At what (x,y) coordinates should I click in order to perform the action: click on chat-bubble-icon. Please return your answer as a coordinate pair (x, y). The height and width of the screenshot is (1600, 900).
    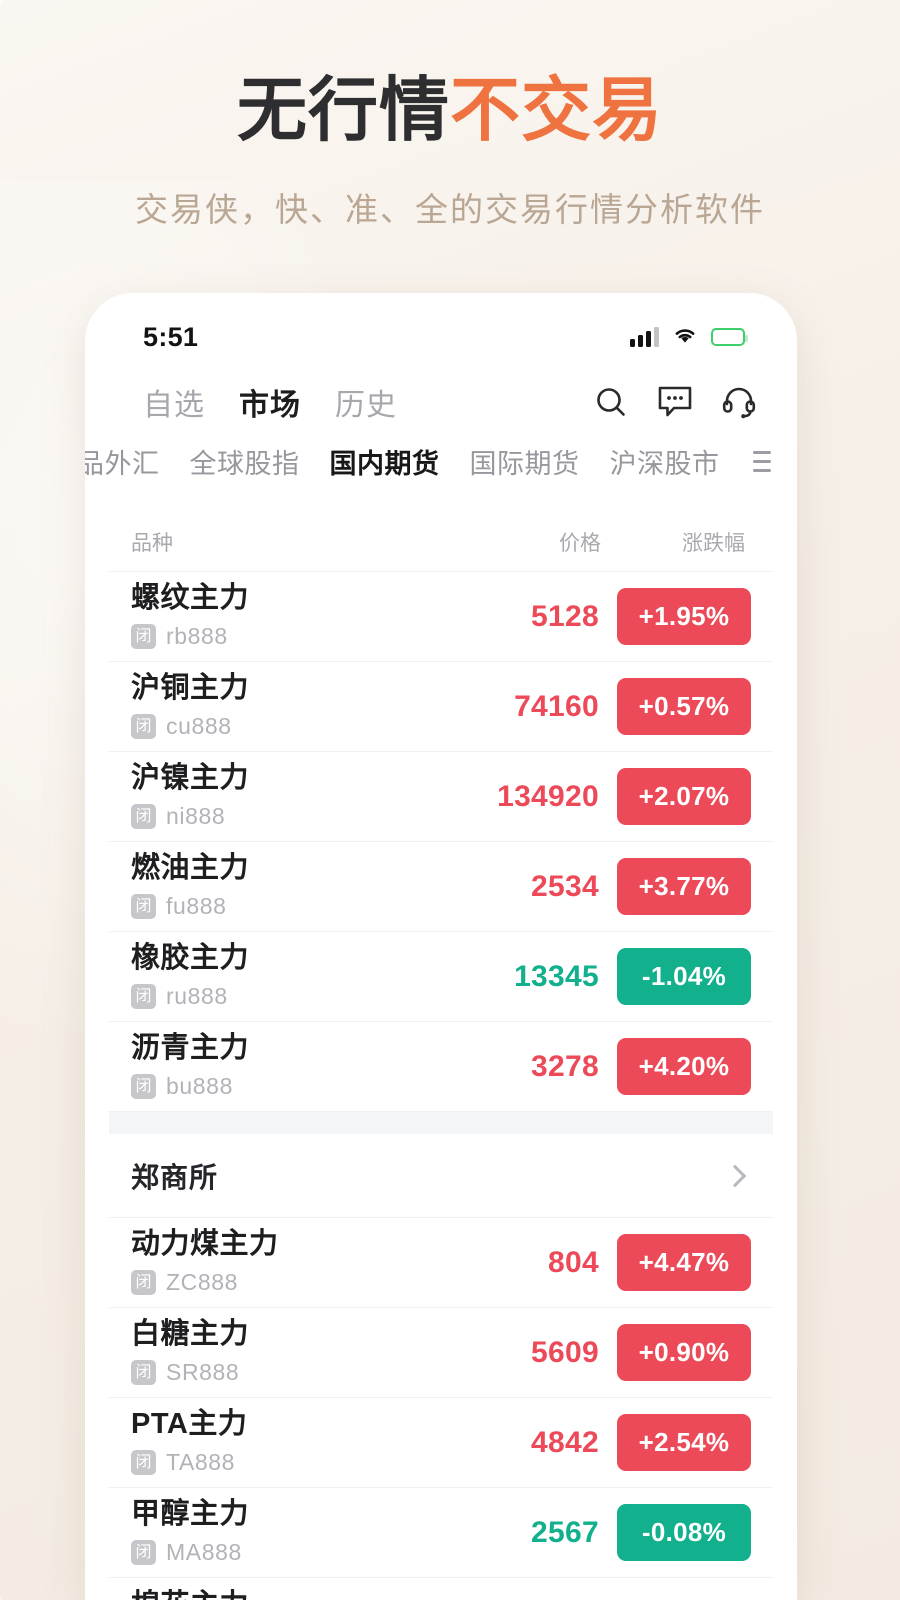
    Looking at the image, I should click on (675, 402).